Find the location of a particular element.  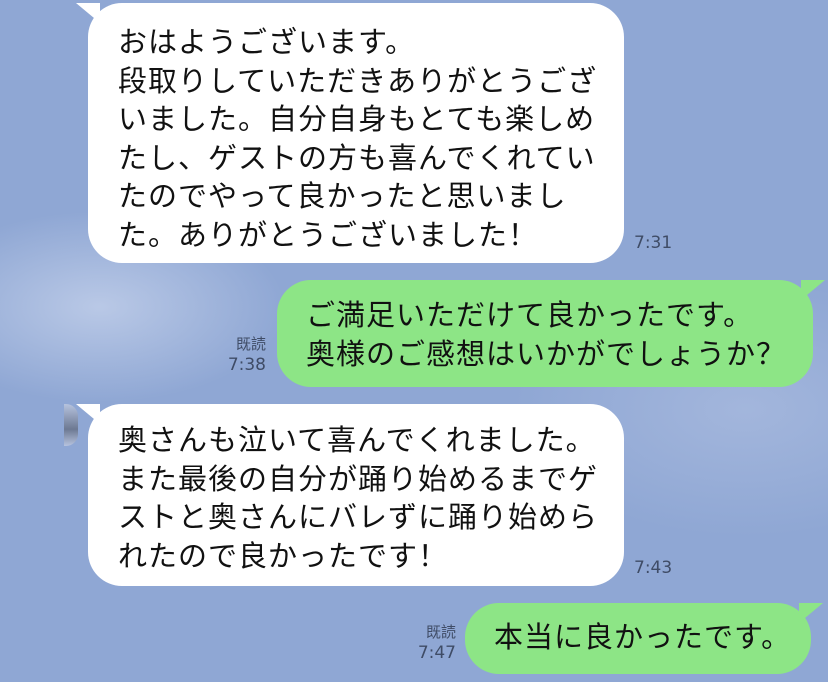

message-text-line: ストと奥さんにバレずに踊り始めら is located at coordinates (358, 517).